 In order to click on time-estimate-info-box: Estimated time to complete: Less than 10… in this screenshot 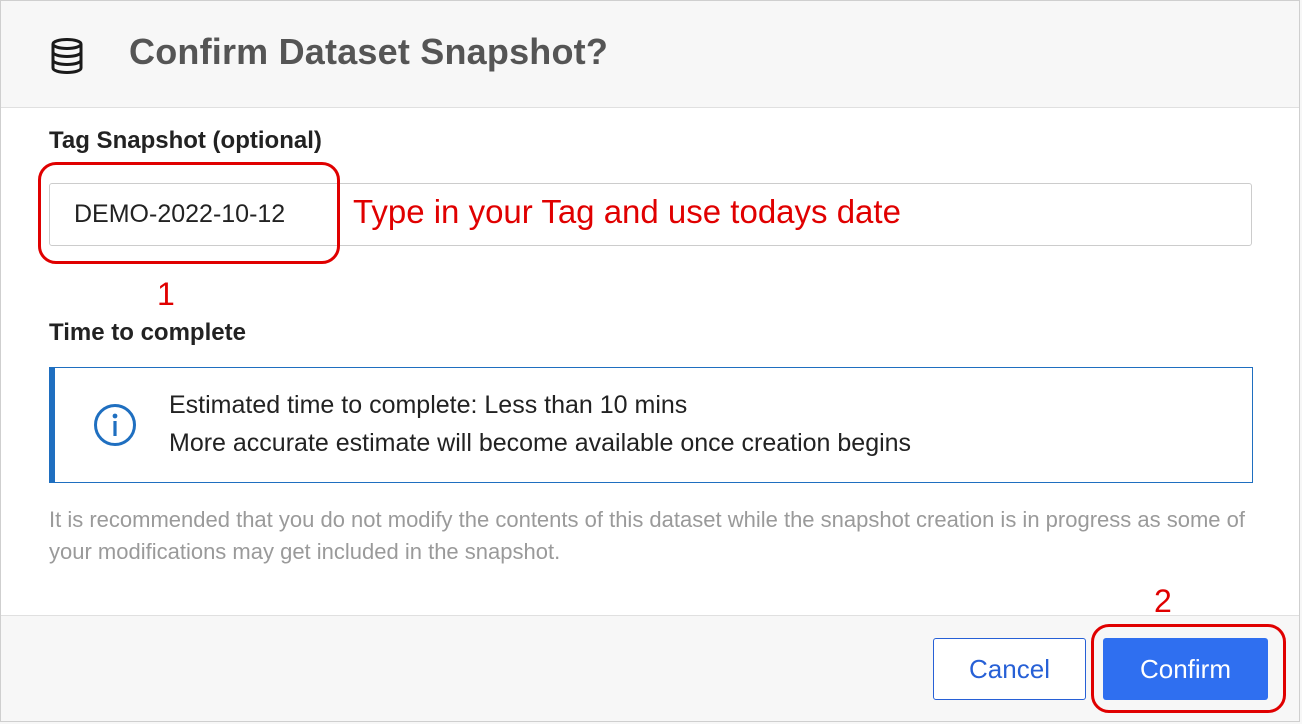, I will do `click(651, 425)`.